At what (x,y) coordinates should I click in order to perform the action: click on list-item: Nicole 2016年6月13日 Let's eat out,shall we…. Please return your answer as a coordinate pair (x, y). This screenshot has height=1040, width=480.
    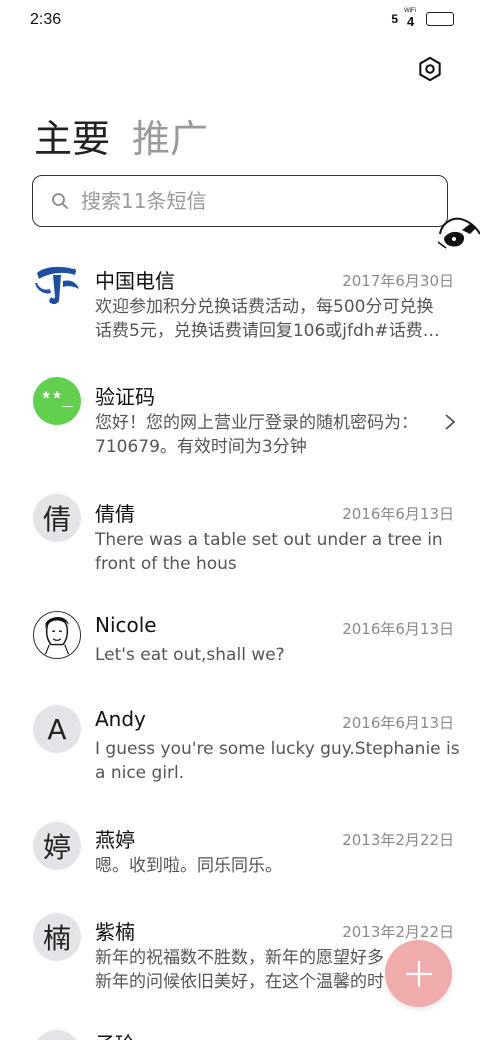
    Looking at the image, I should click on (240, 642).